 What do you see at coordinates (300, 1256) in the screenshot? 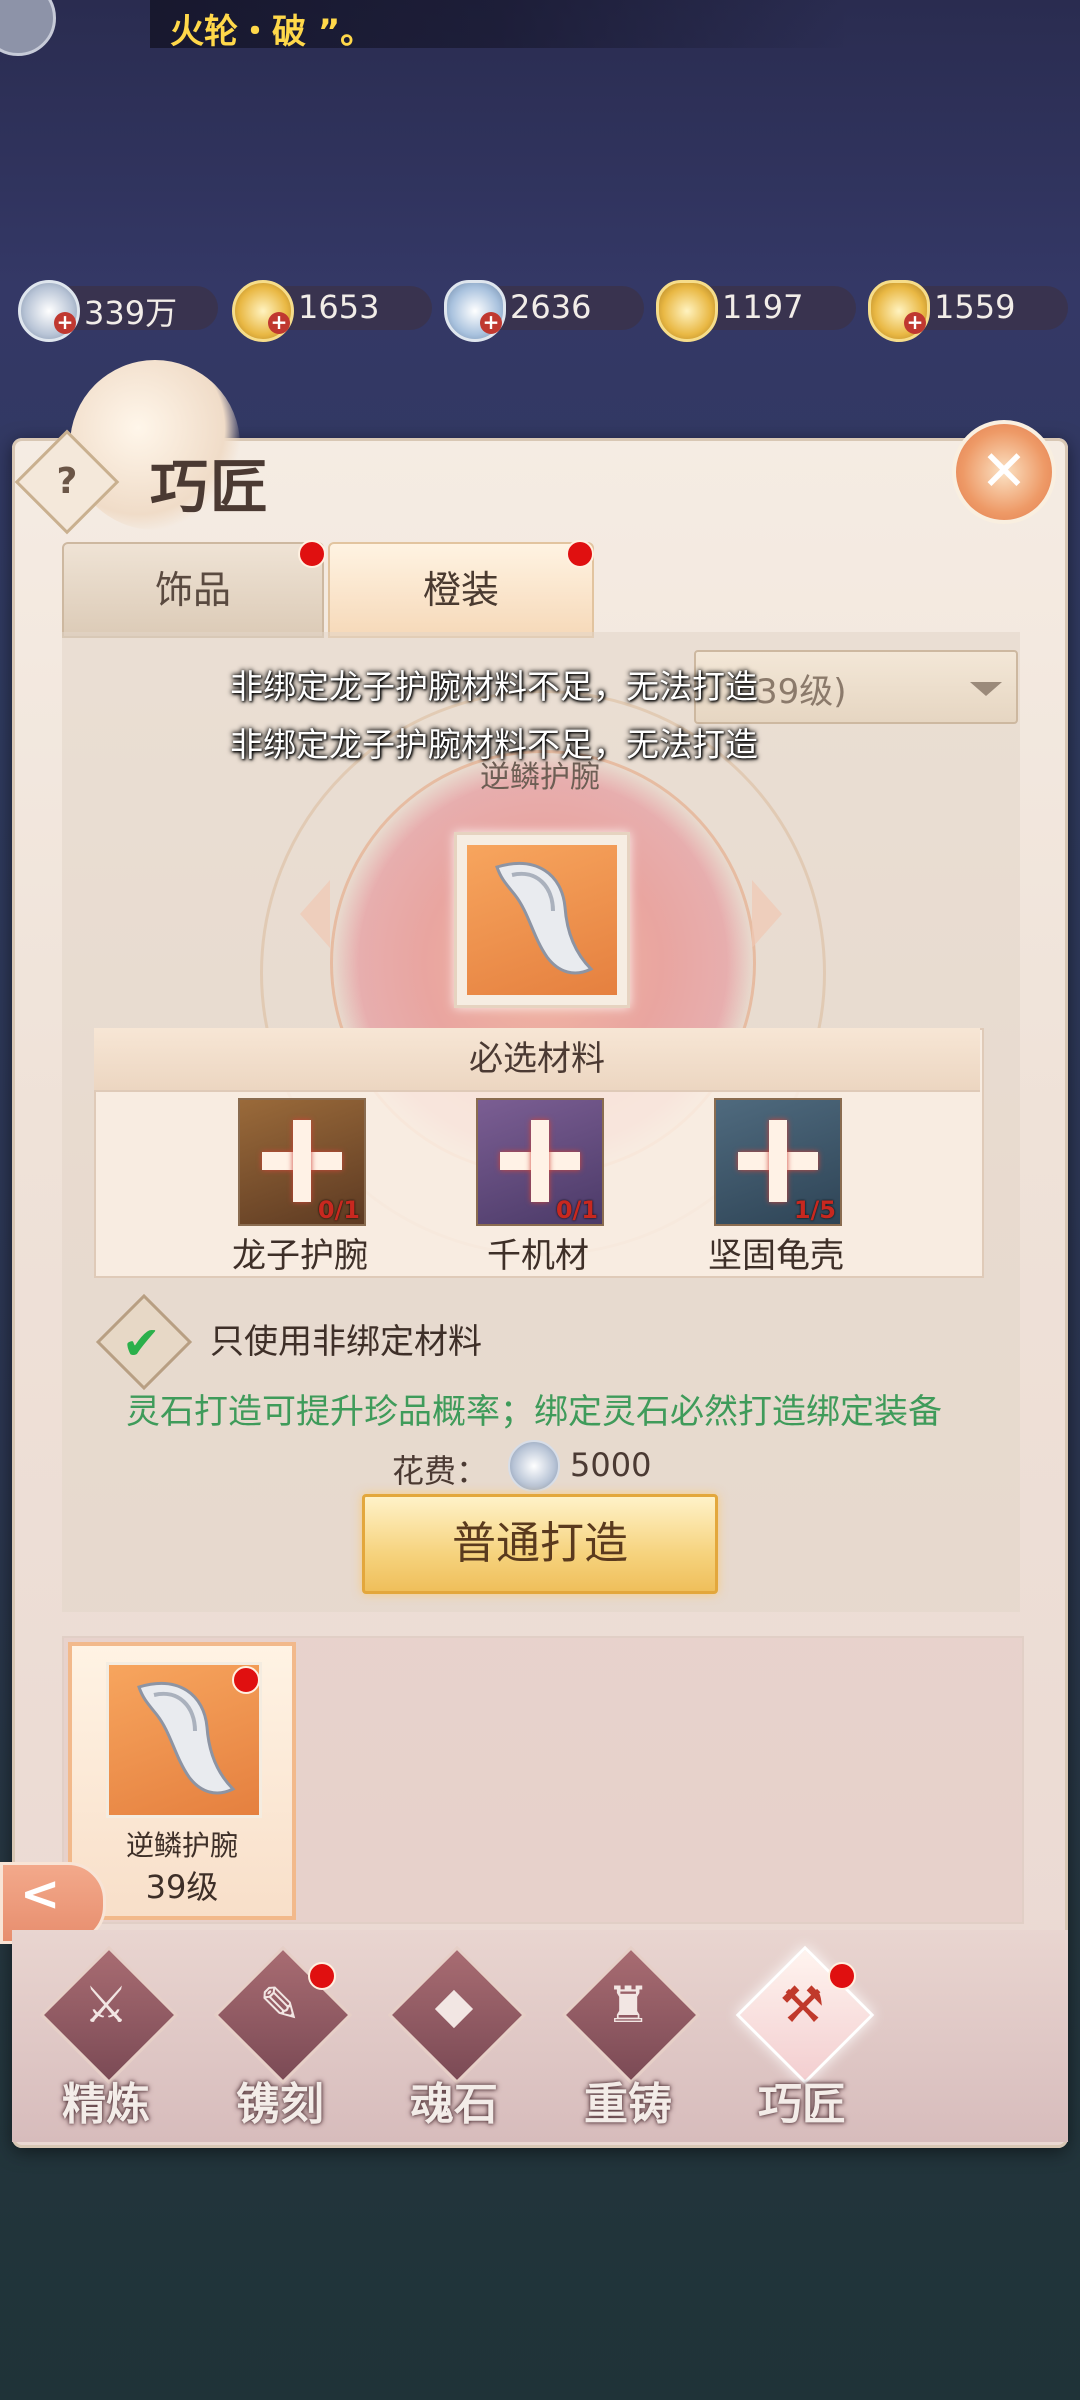
I see `material-name: 龙子护腕` at bounding box center [300, 1256].